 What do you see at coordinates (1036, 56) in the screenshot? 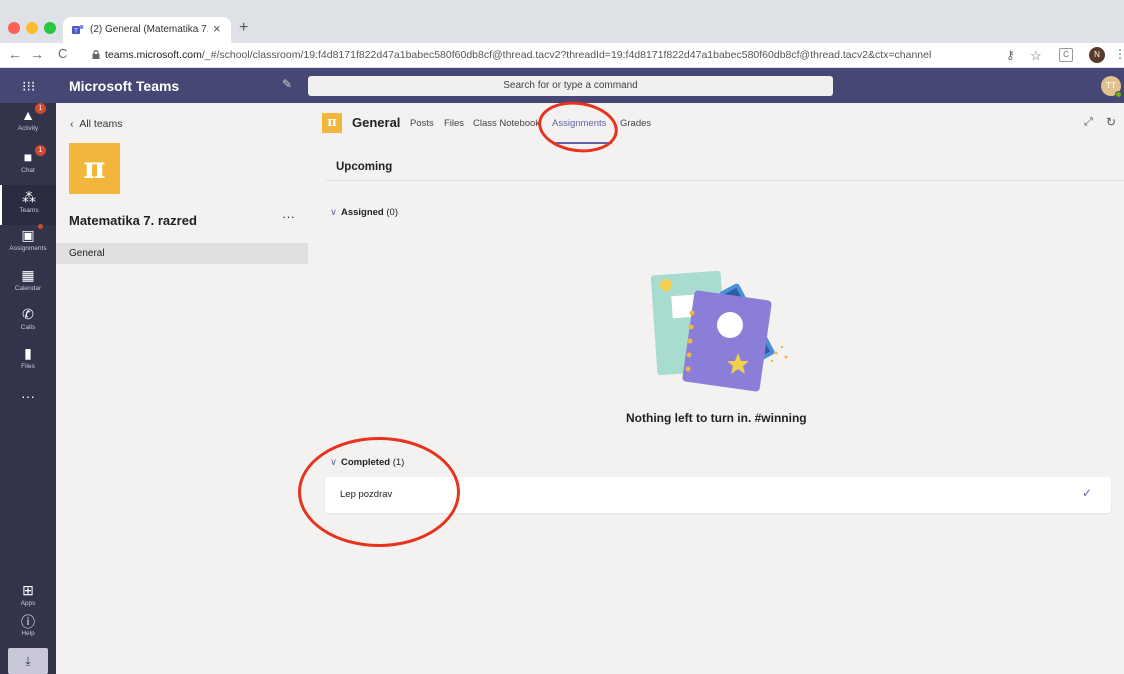
I see `bookmark-star-icon: ☆` at bounding box center [1036, 56].